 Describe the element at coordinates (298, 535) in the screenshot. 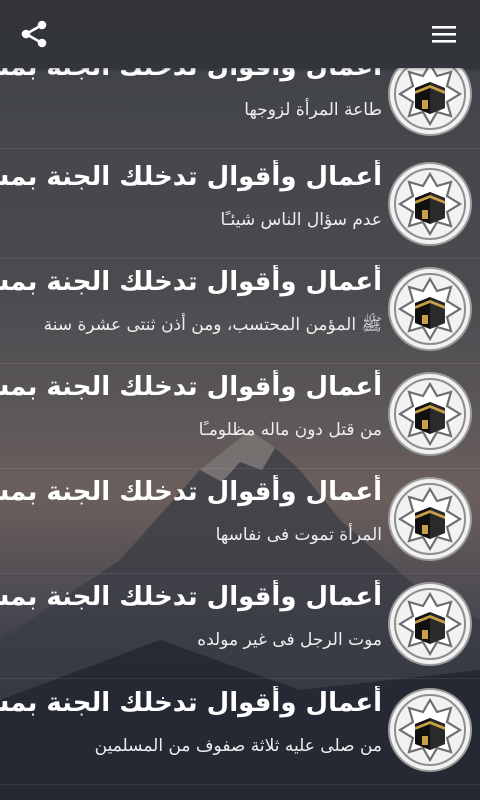

I see `item-subtitle: المرأة تموت فى نفاسها` at that location.